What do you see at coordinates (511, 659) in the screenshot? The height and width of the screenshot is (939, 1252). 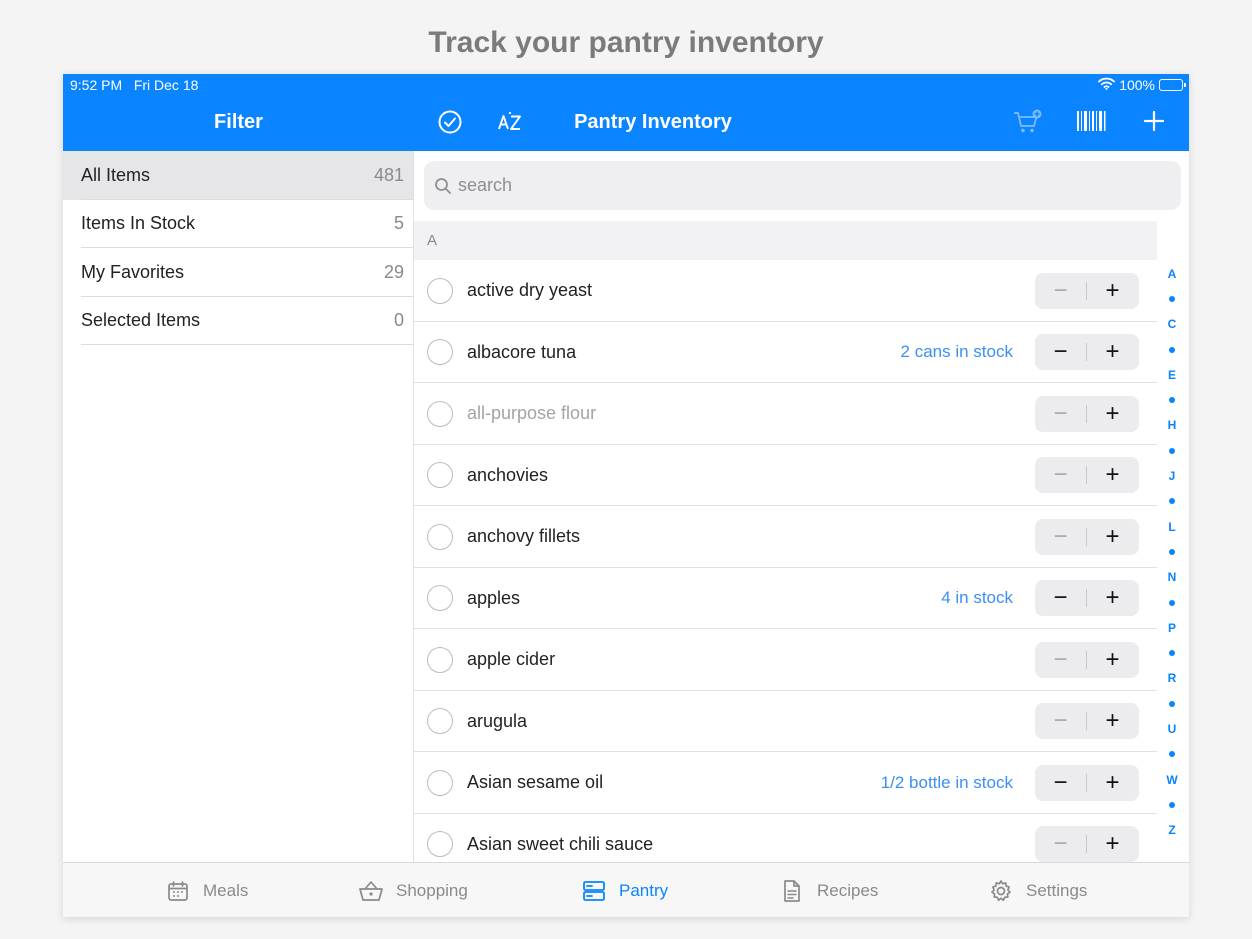 I see `item-name: apple cider` at bounding box center [511, 659].